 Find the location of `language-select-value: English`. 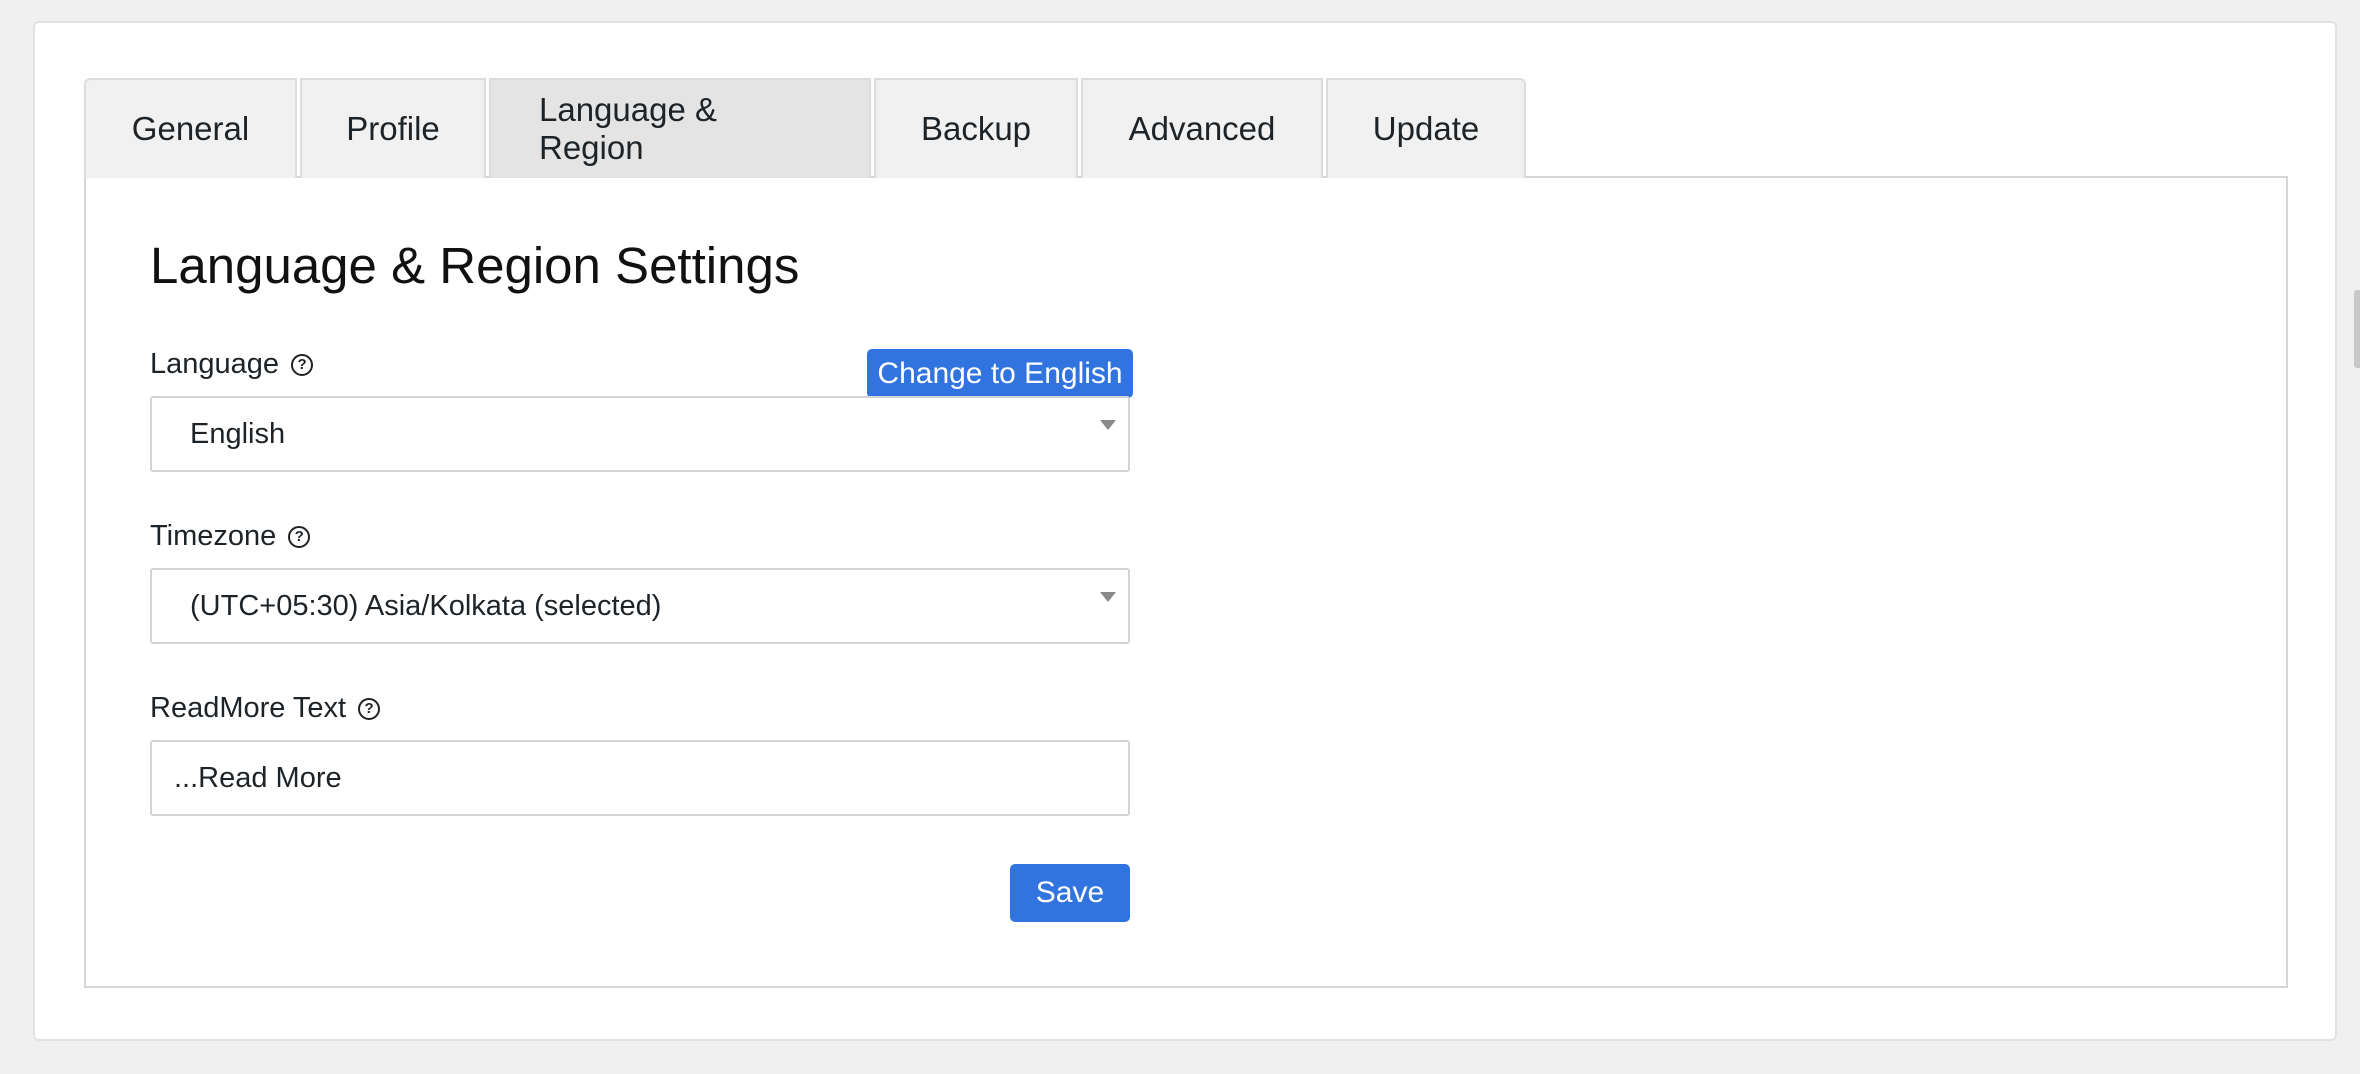

language-select-value: English is located at coordinates (238, 433).